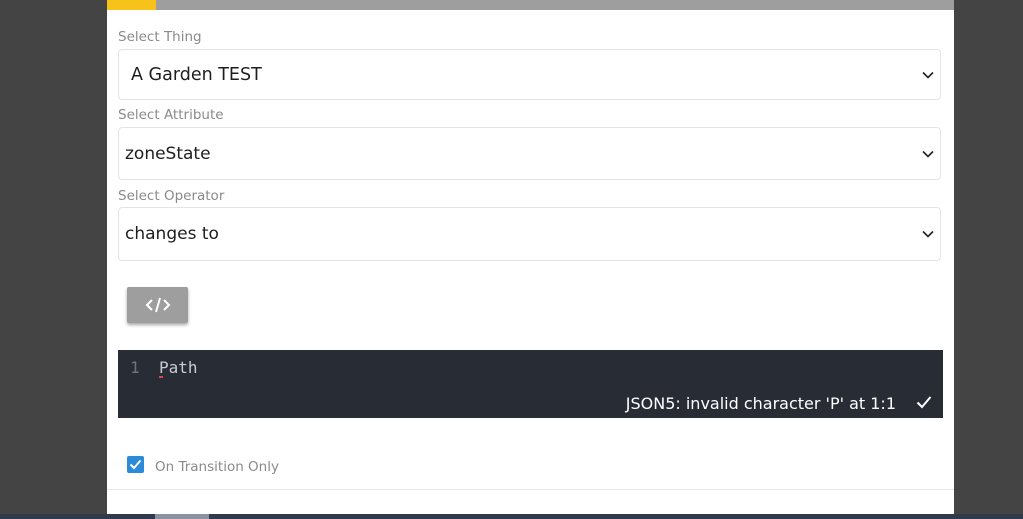 Image resolution: width=1023 pixels, height=519 pixels. What do you see at coordinates (168, 153) in the screenshot?
I see `select-attribute-value: zoneState` at bounding box center [168, 153].